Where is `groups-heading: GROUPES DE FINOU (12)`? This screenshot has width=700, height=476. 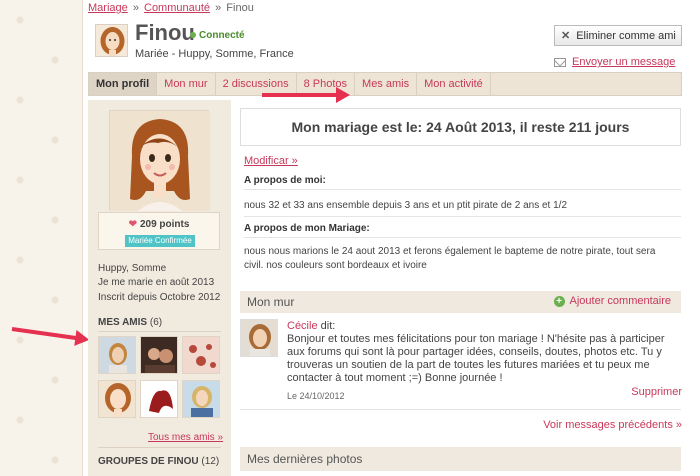
groups-heading: GROUPES DE FINOU (12) is located at coordinates (158, 461).